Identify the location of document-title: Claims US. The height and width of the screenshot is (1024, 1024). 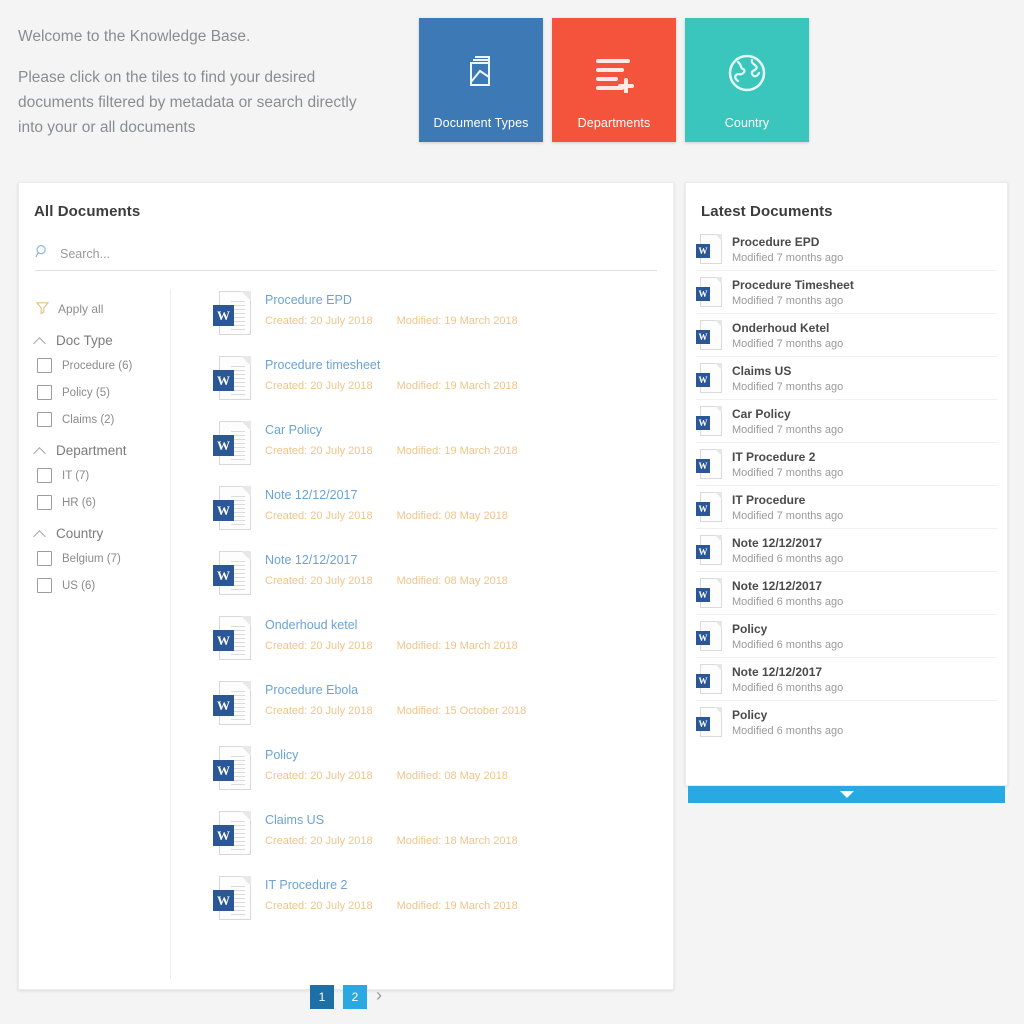
(391, 820).